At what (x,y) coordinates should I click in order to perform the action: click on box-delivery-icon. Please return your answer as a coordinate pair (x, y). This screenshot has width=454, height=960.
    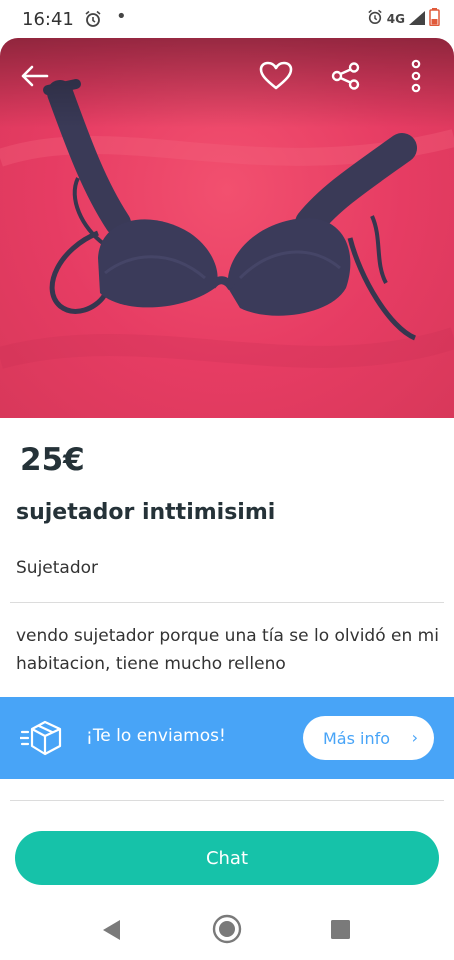
    Looking at the image, I should click on (41, 740).